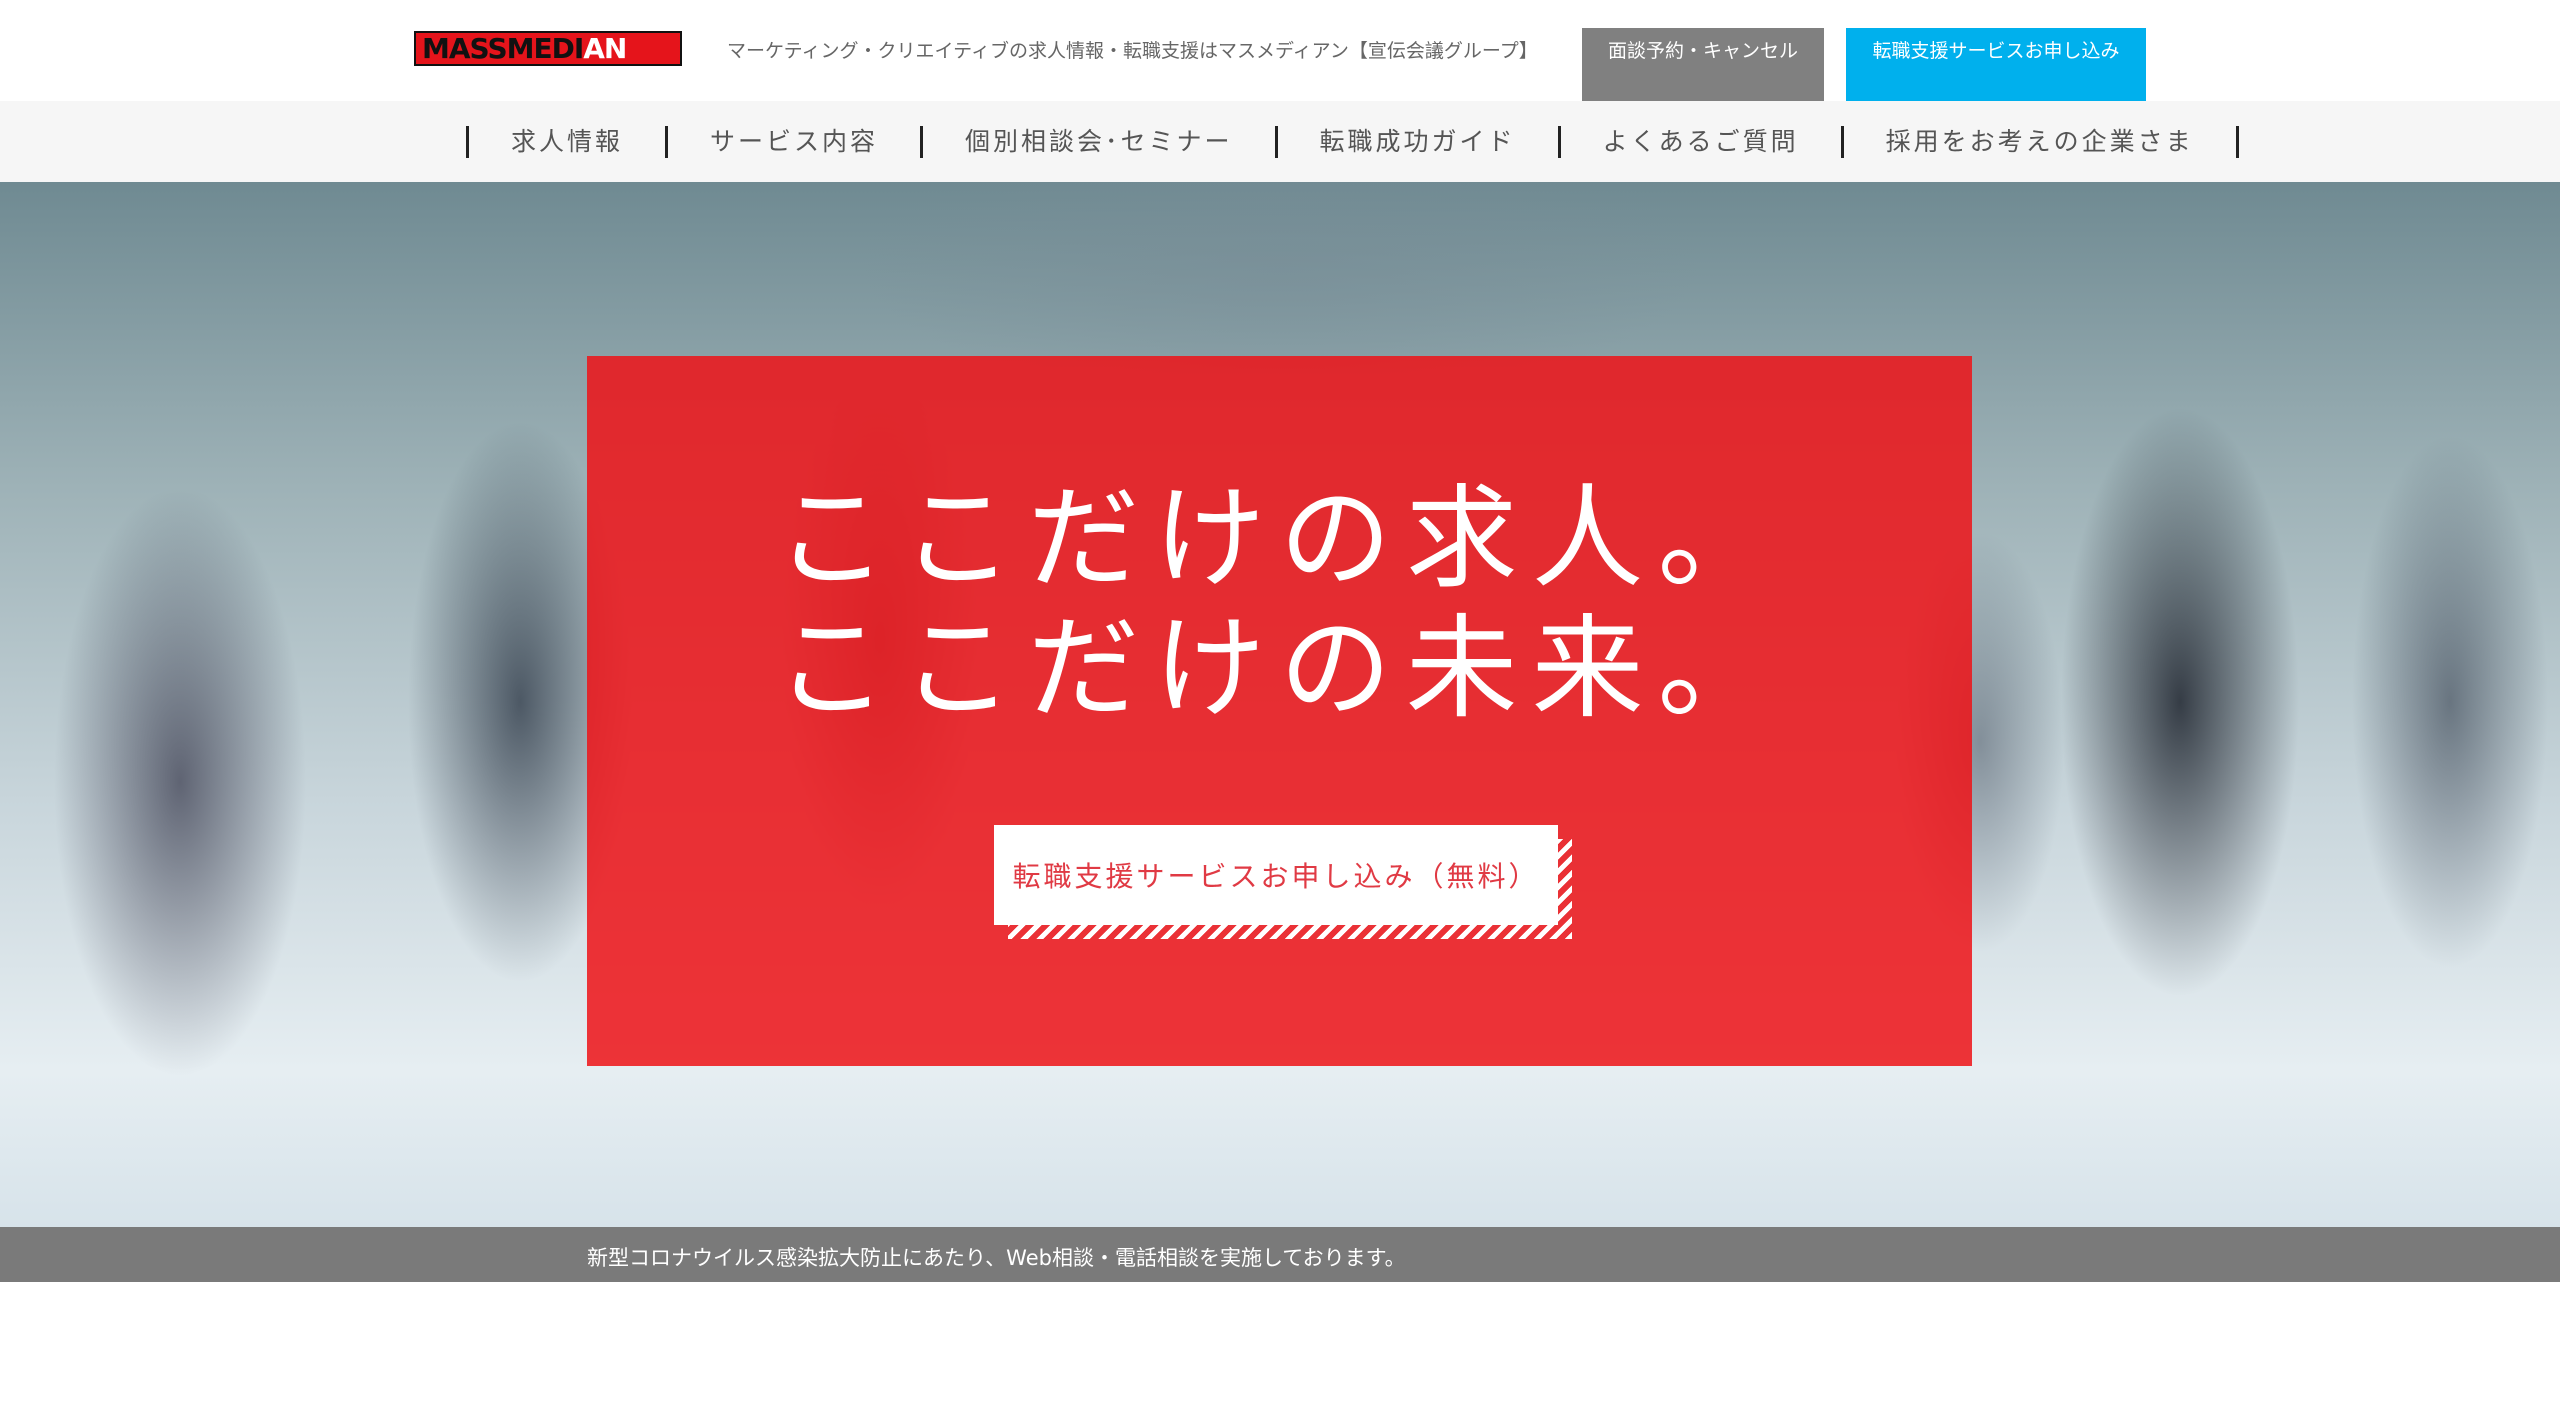 This screenshot has height=1417, width=2560. Describe the element at coordinates (2041, 142) in the screenshot. I see `nav-item-for-companies: 採用をお考えの企業さま` at that location.